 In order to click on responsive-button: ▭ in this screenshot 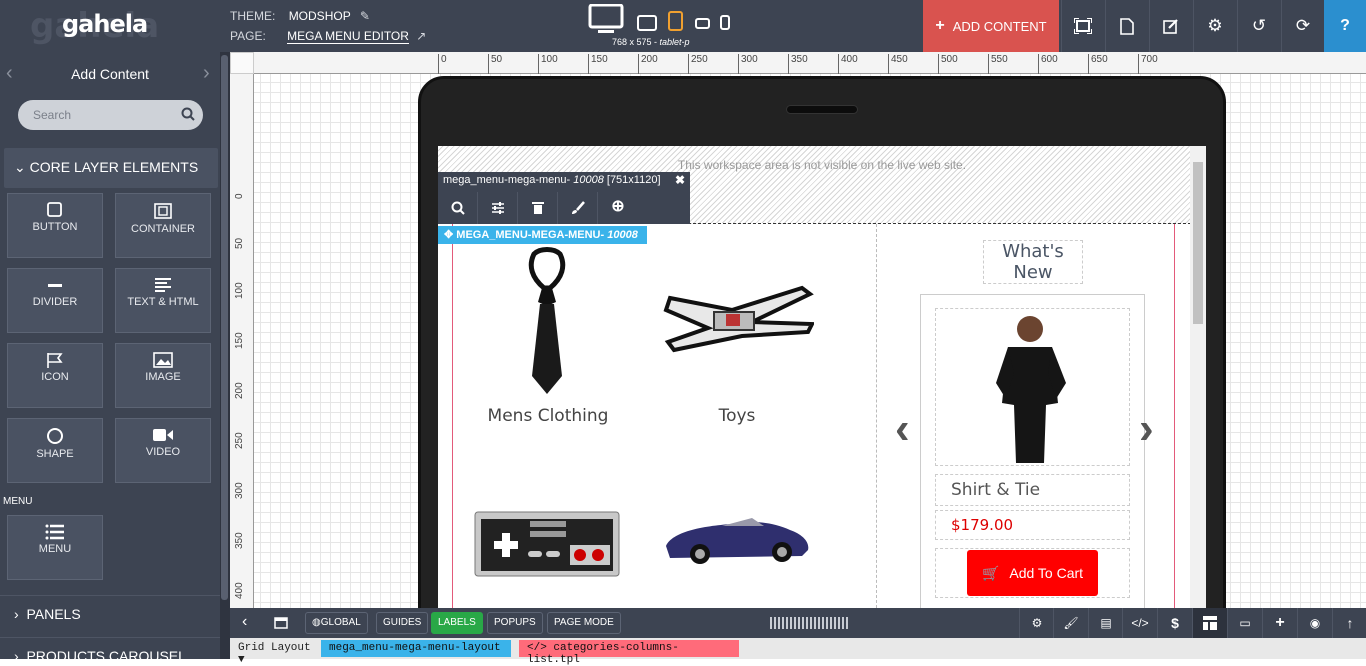, I will do `click(1244, 623)`.